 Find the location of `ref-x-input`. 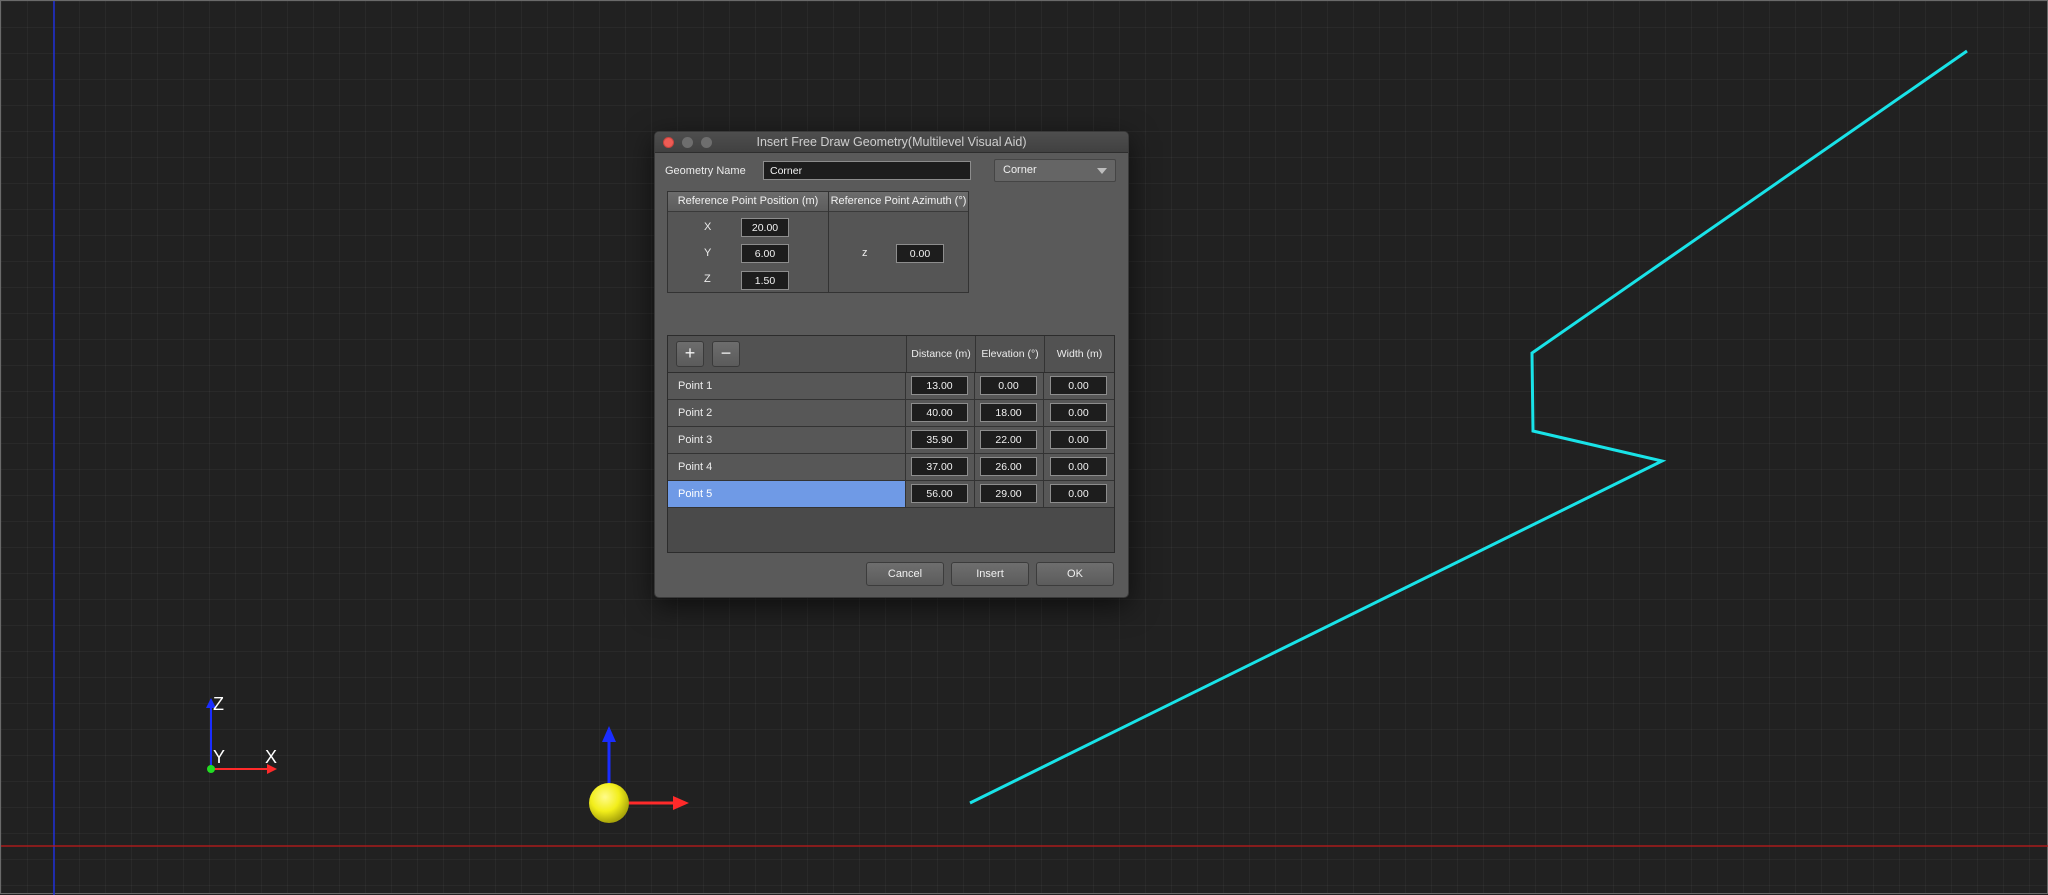

ref-x-input is located at coordinates (765, 227).